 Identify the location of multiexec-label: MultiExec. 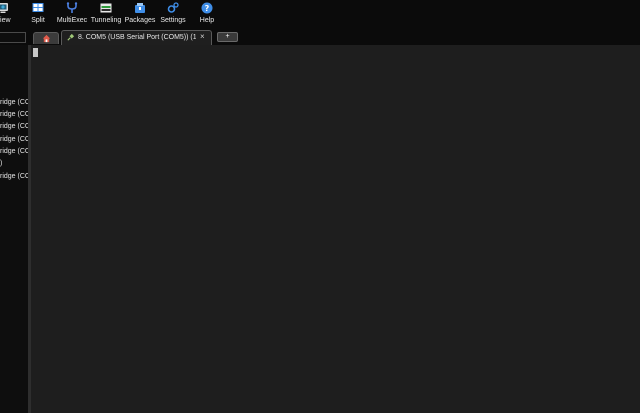
(72, 20).